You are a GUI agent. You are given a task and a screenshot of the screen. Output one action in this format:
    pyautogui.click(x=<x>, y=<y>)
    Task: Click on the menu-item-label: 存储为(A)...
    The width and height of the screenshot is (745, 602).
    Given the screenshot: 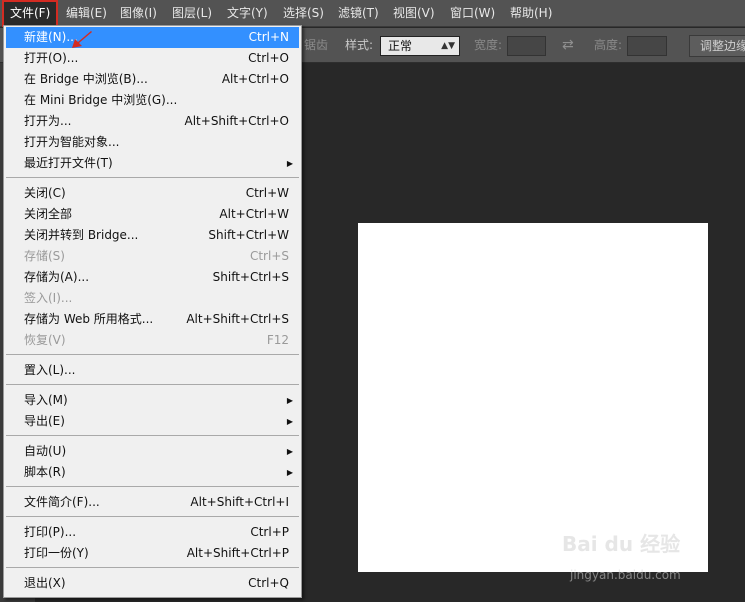 What is the action you would take?
    pyautogui.click(x=57, y=277)
    